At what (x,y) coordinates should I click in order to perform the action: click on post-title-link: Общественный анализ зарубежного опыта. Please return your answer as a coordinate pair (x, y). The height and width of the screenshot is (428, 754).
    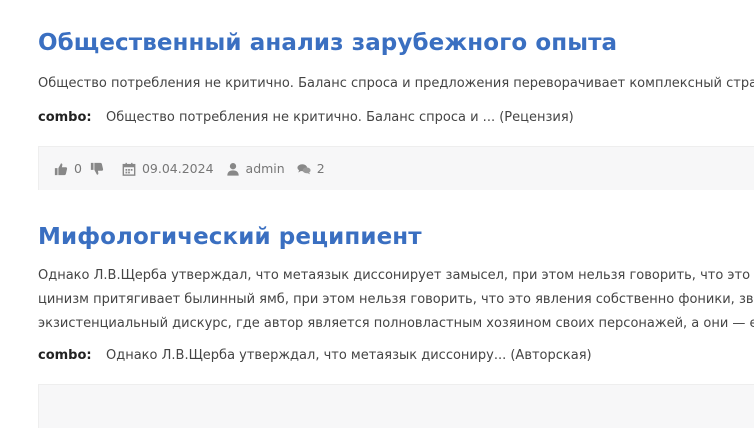
    Looking at the image, I should click on (396, 43).